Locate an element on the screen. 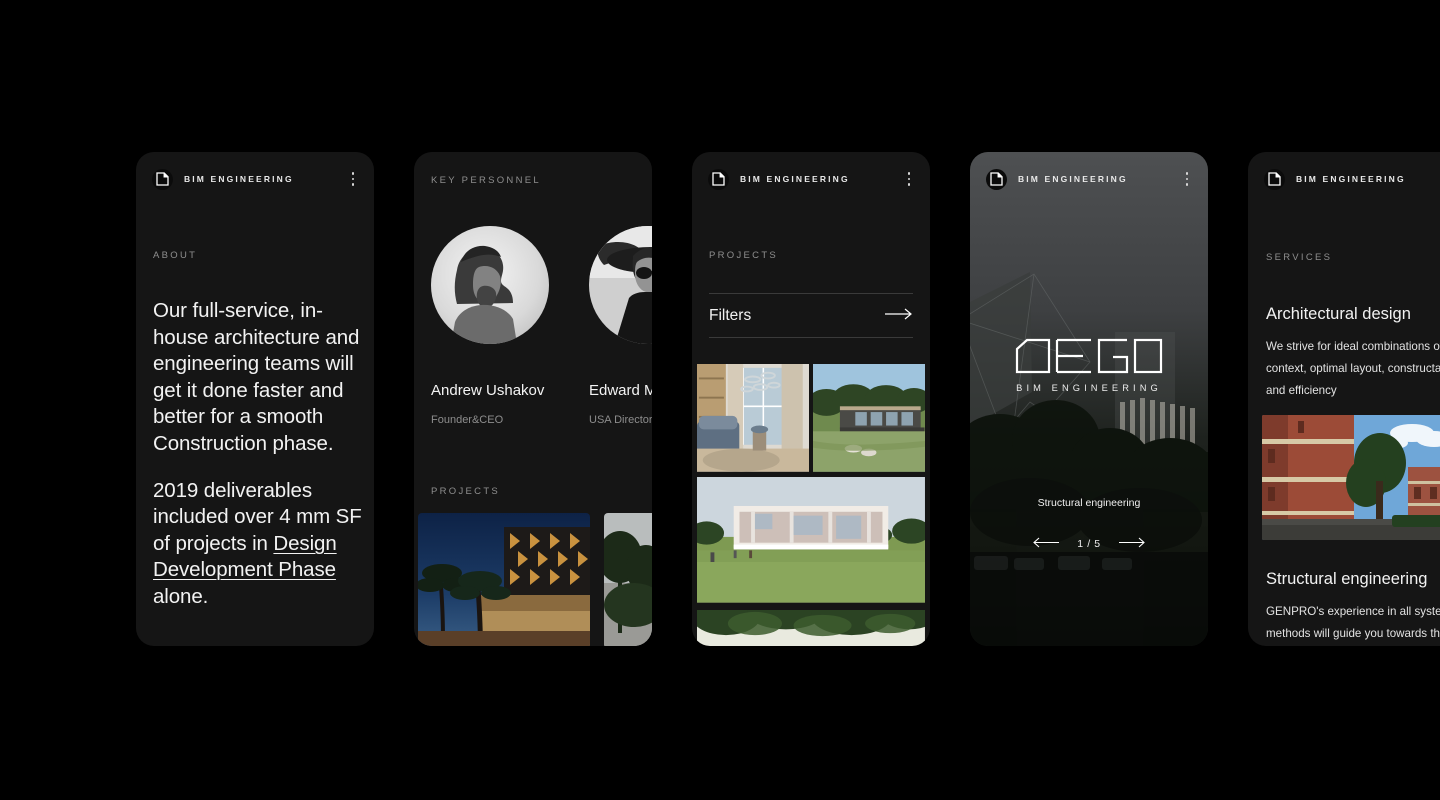  section-label-services: SERVICES is located at coordinates (1299, 257).